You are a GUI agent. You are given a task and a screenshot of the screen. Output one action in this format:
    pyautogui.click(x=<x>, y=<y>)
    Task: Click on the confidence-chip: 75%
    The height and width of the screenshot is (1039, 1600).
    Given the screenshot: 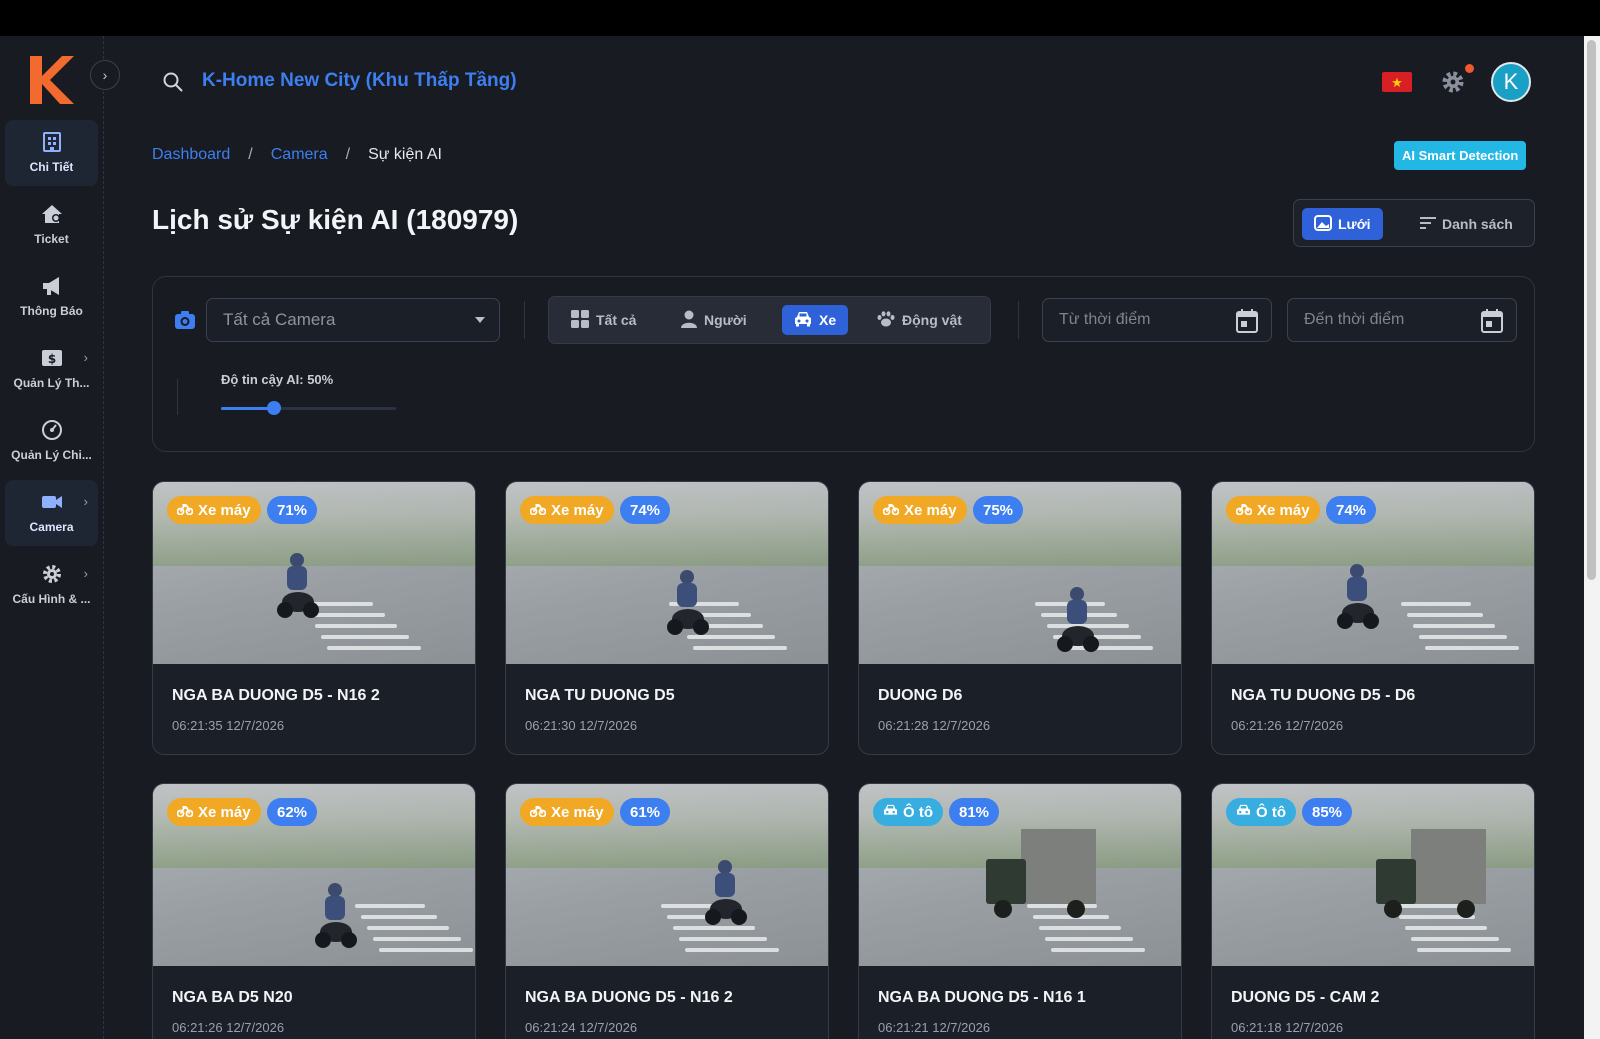 What is the action you would take?
    pyautogui.click(x=998, y=510)
    